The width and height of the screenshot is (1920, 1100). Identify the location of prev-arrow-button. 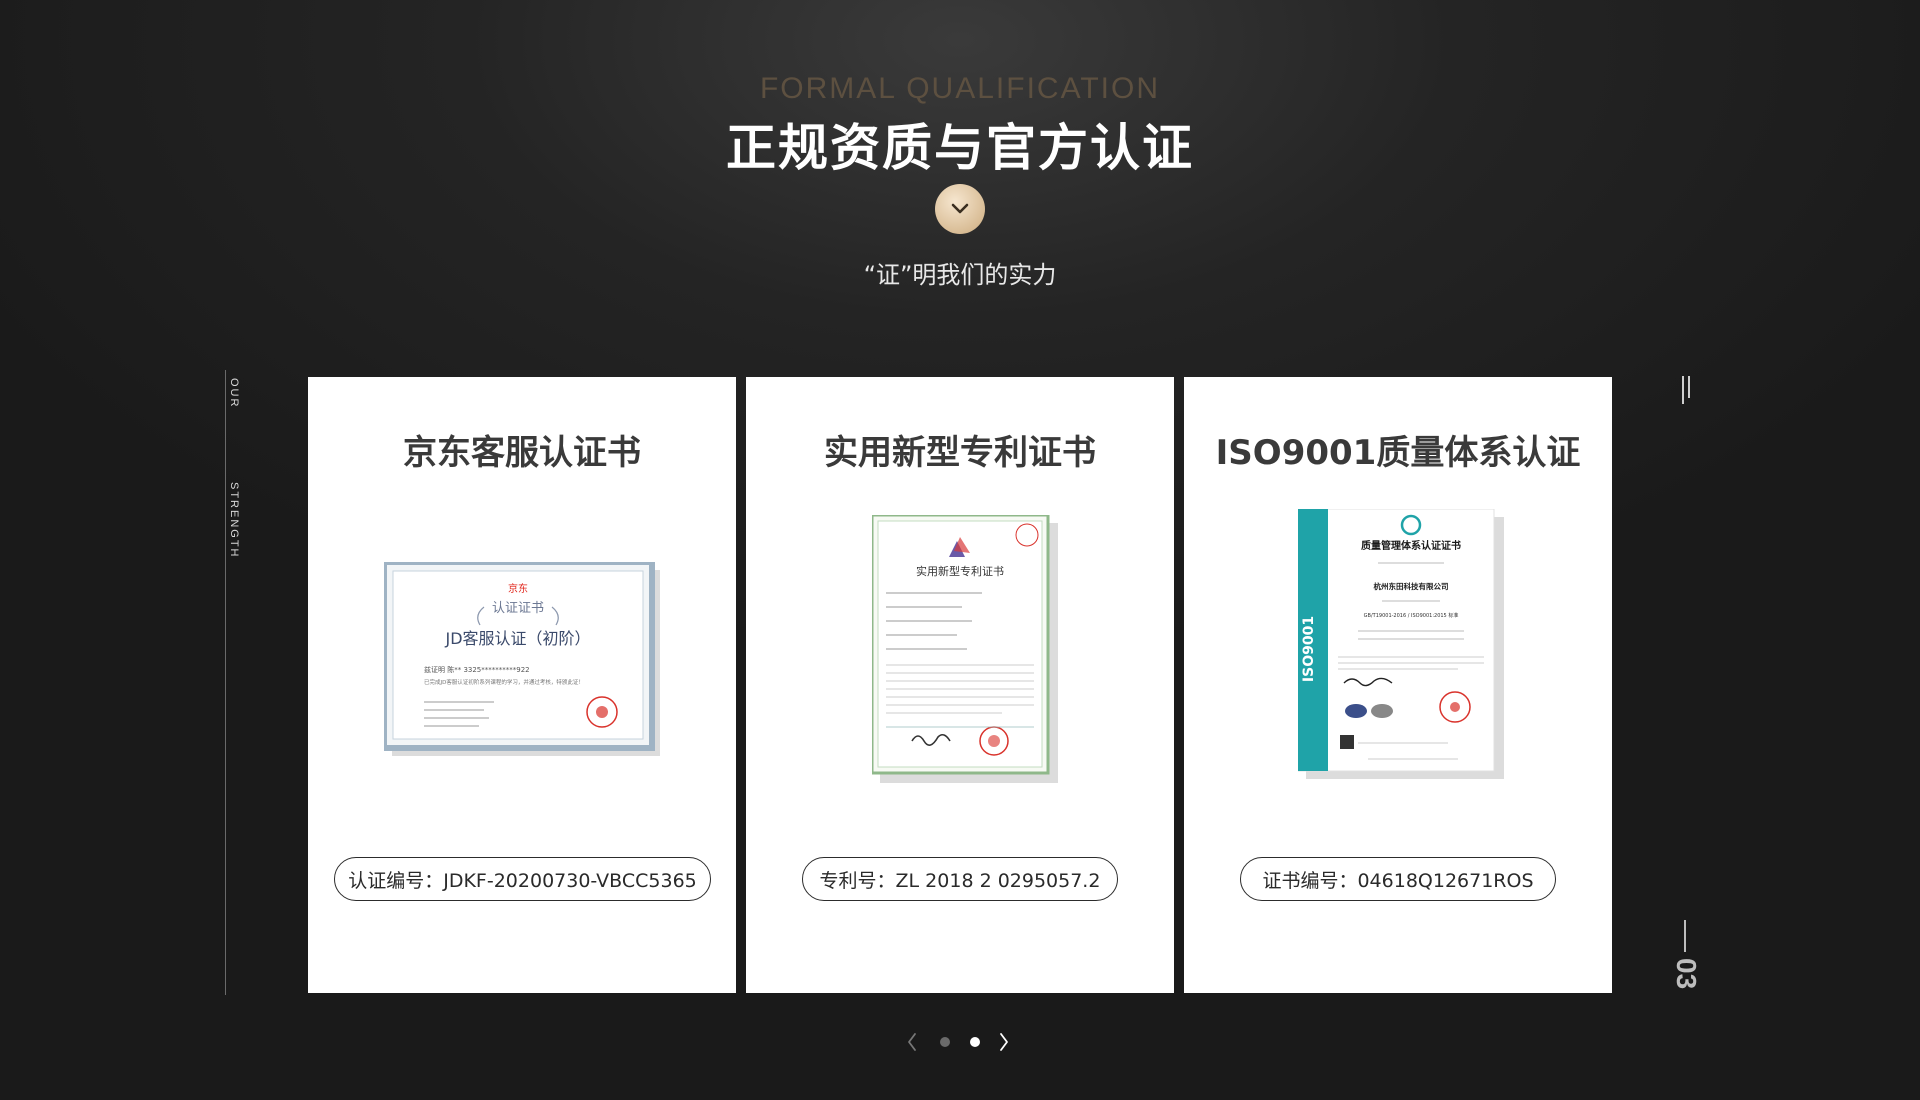
(912, 1042).